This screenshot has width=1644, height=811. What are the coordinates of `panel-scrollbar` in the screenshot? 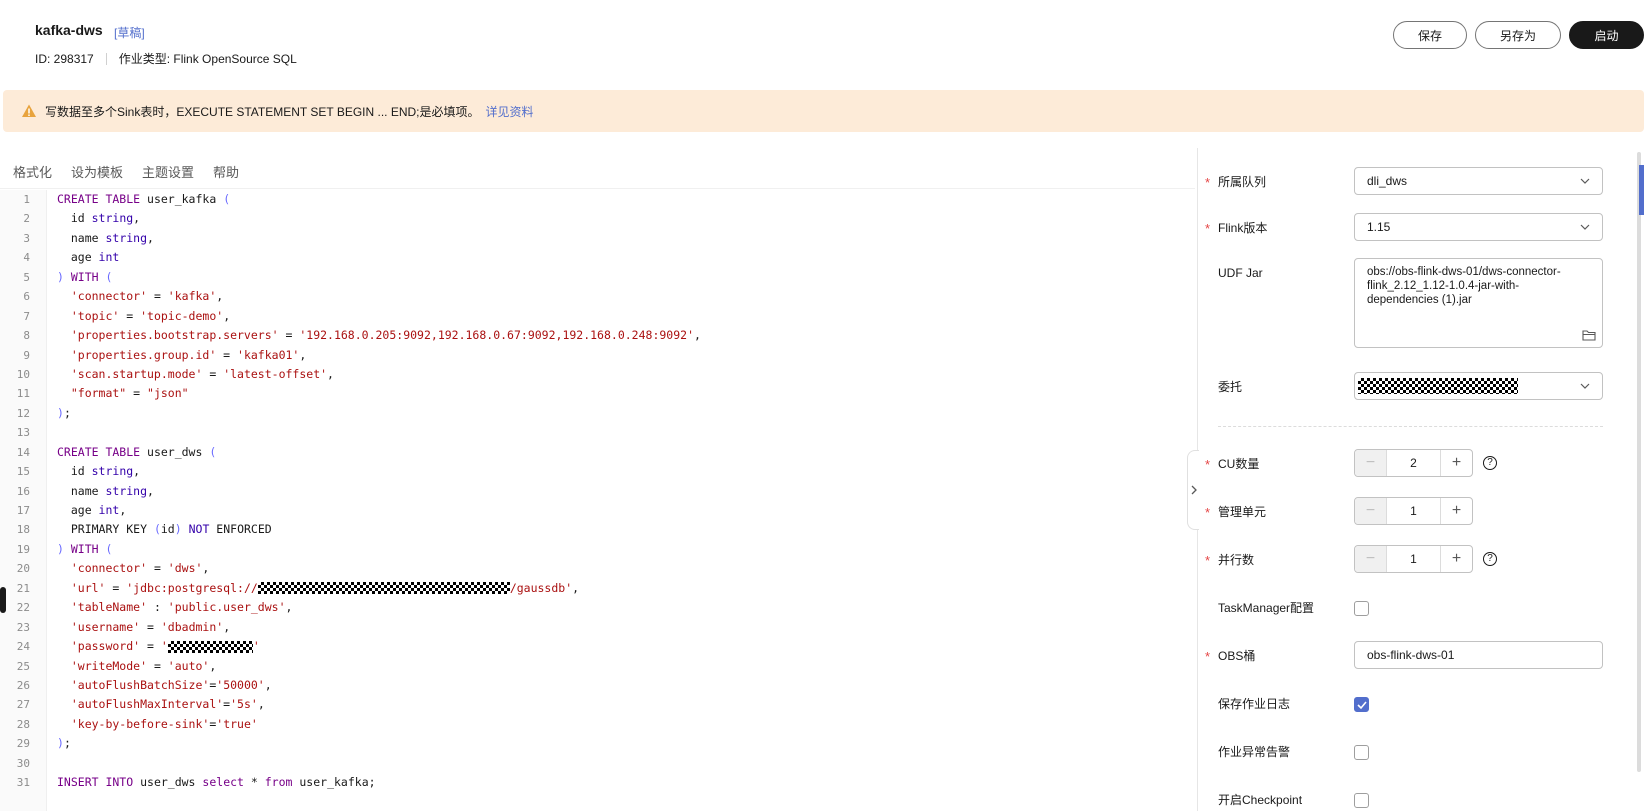 It's located at (1639, 462).